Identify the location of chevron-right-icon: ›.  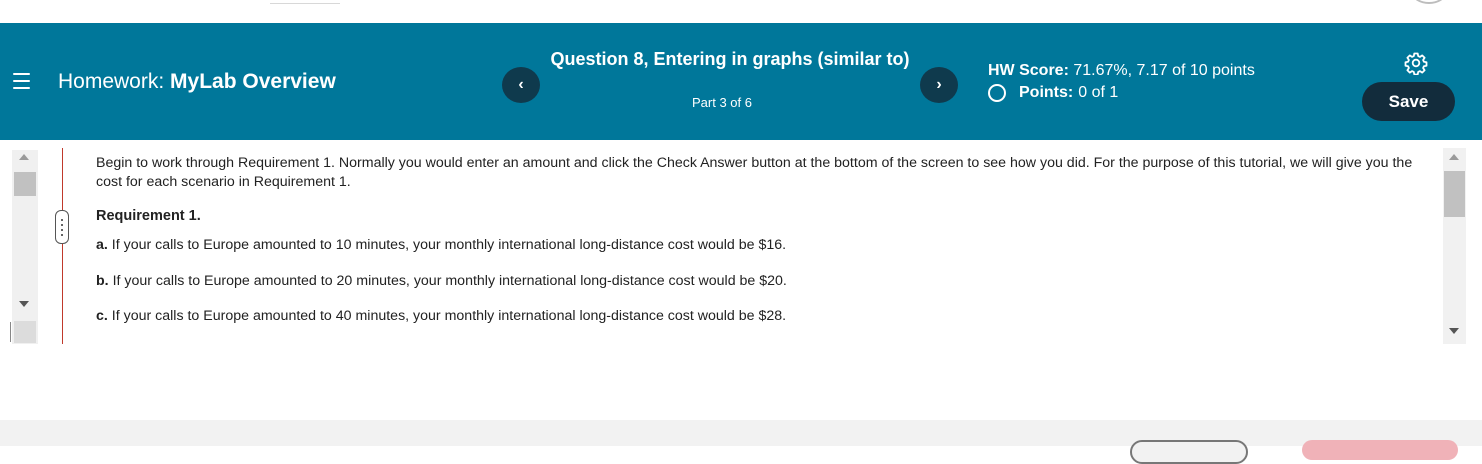
(939, 84).